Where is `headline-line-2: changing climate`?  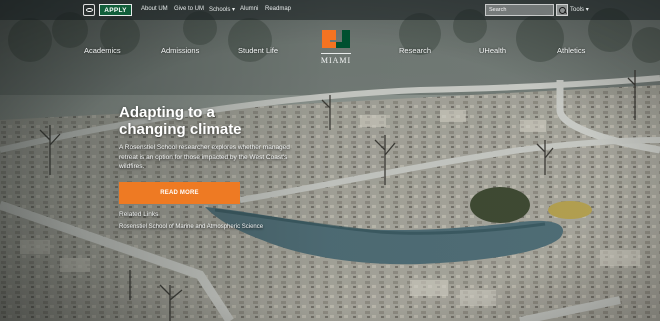
headline-line-2: changing climate is located at coordinates (180, 129).